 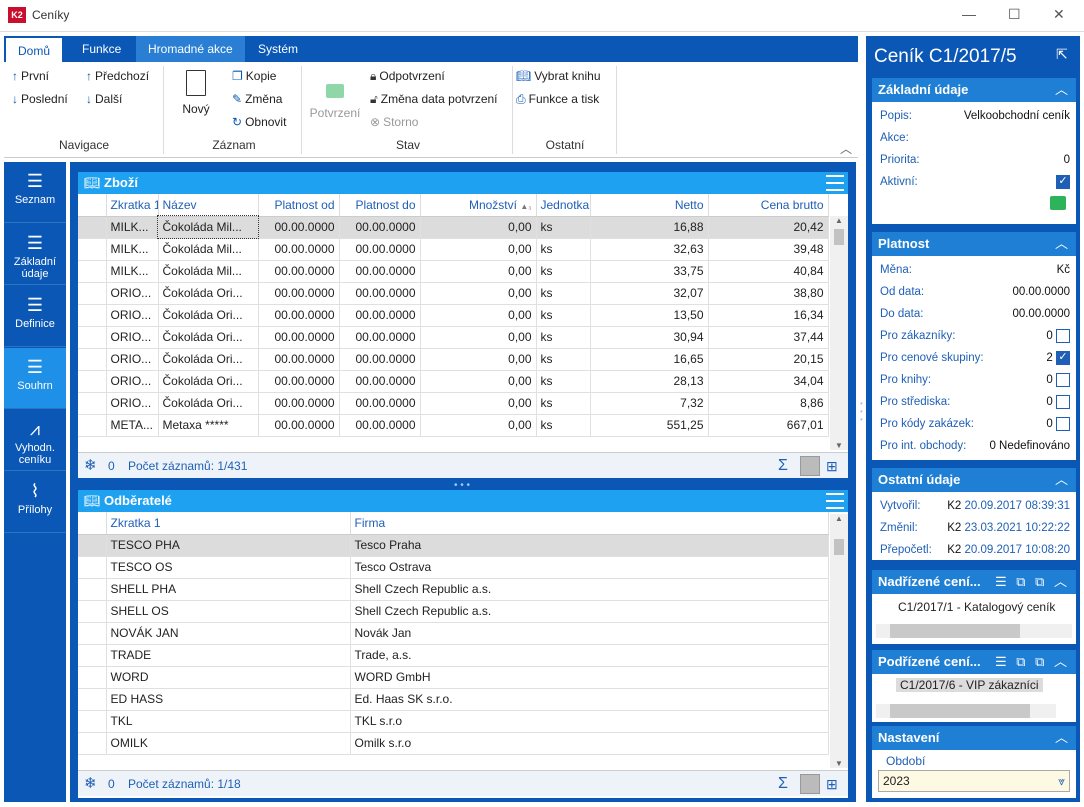 What do you see at coordinates (1059, 14) in the screenshot?
I see `close-icon: ✕` at bounding box center [1059, 14].